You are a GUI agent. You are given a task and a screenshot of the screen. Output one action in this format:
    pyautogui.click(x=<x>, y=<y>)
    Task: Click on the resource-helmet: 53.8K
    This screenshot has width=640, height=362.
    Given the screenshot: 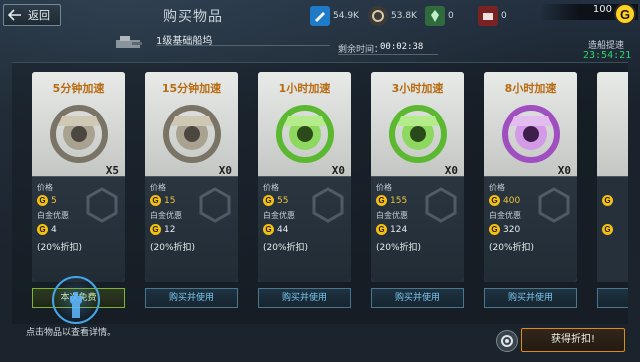 What is the action you would take?
    pyautogui.click(x=392, y=16)
    